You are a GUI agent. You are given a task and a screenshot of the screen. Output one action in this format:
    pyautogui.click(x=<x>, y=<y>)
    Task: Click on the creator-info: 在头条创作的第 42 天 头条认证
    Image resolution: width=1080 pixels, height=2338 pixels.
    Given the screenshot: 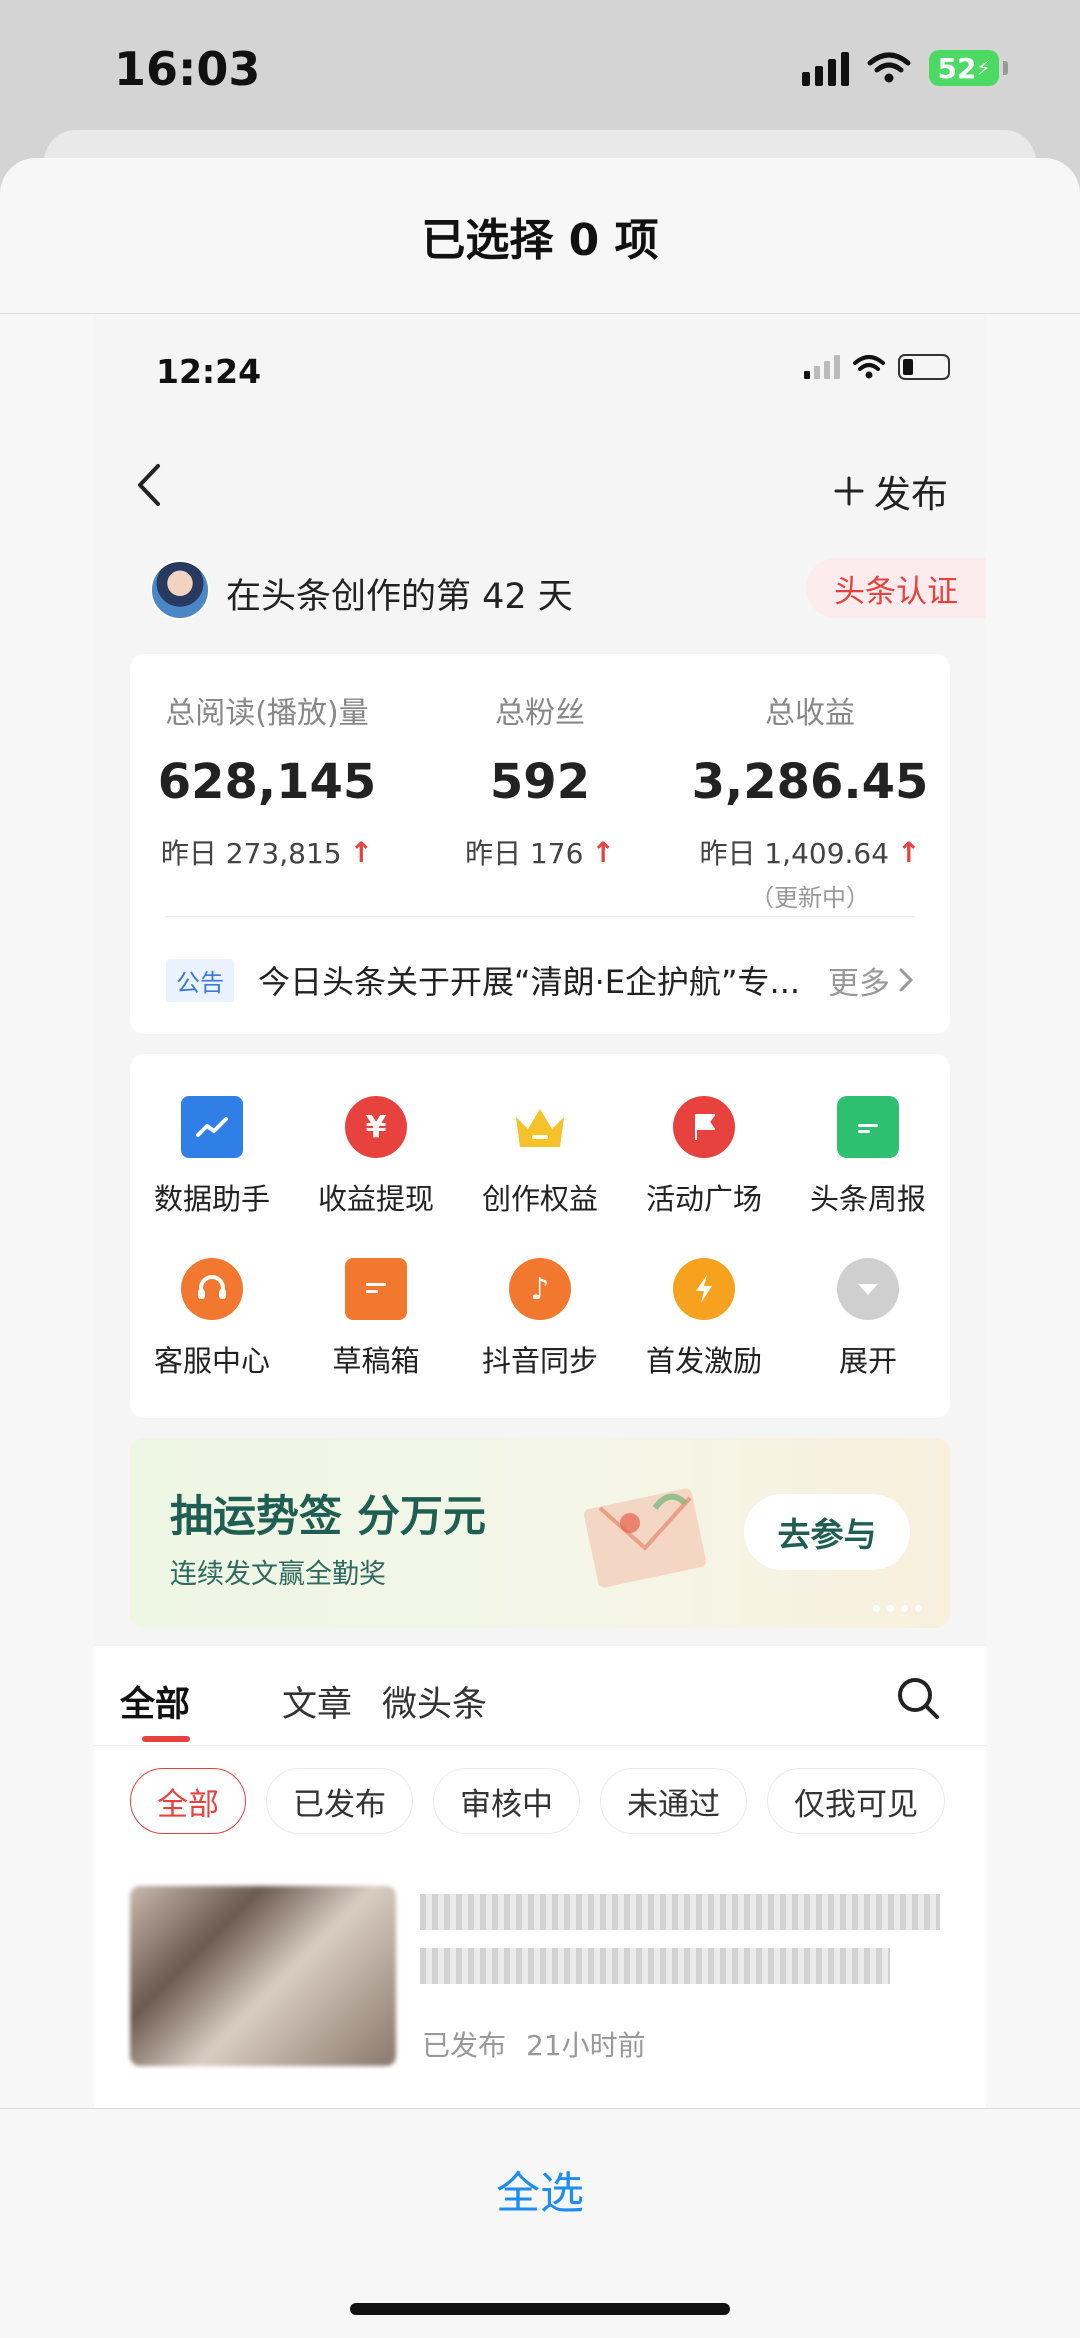 What is the action you would take?
    pyautogui.click(x=540, y=591)
    